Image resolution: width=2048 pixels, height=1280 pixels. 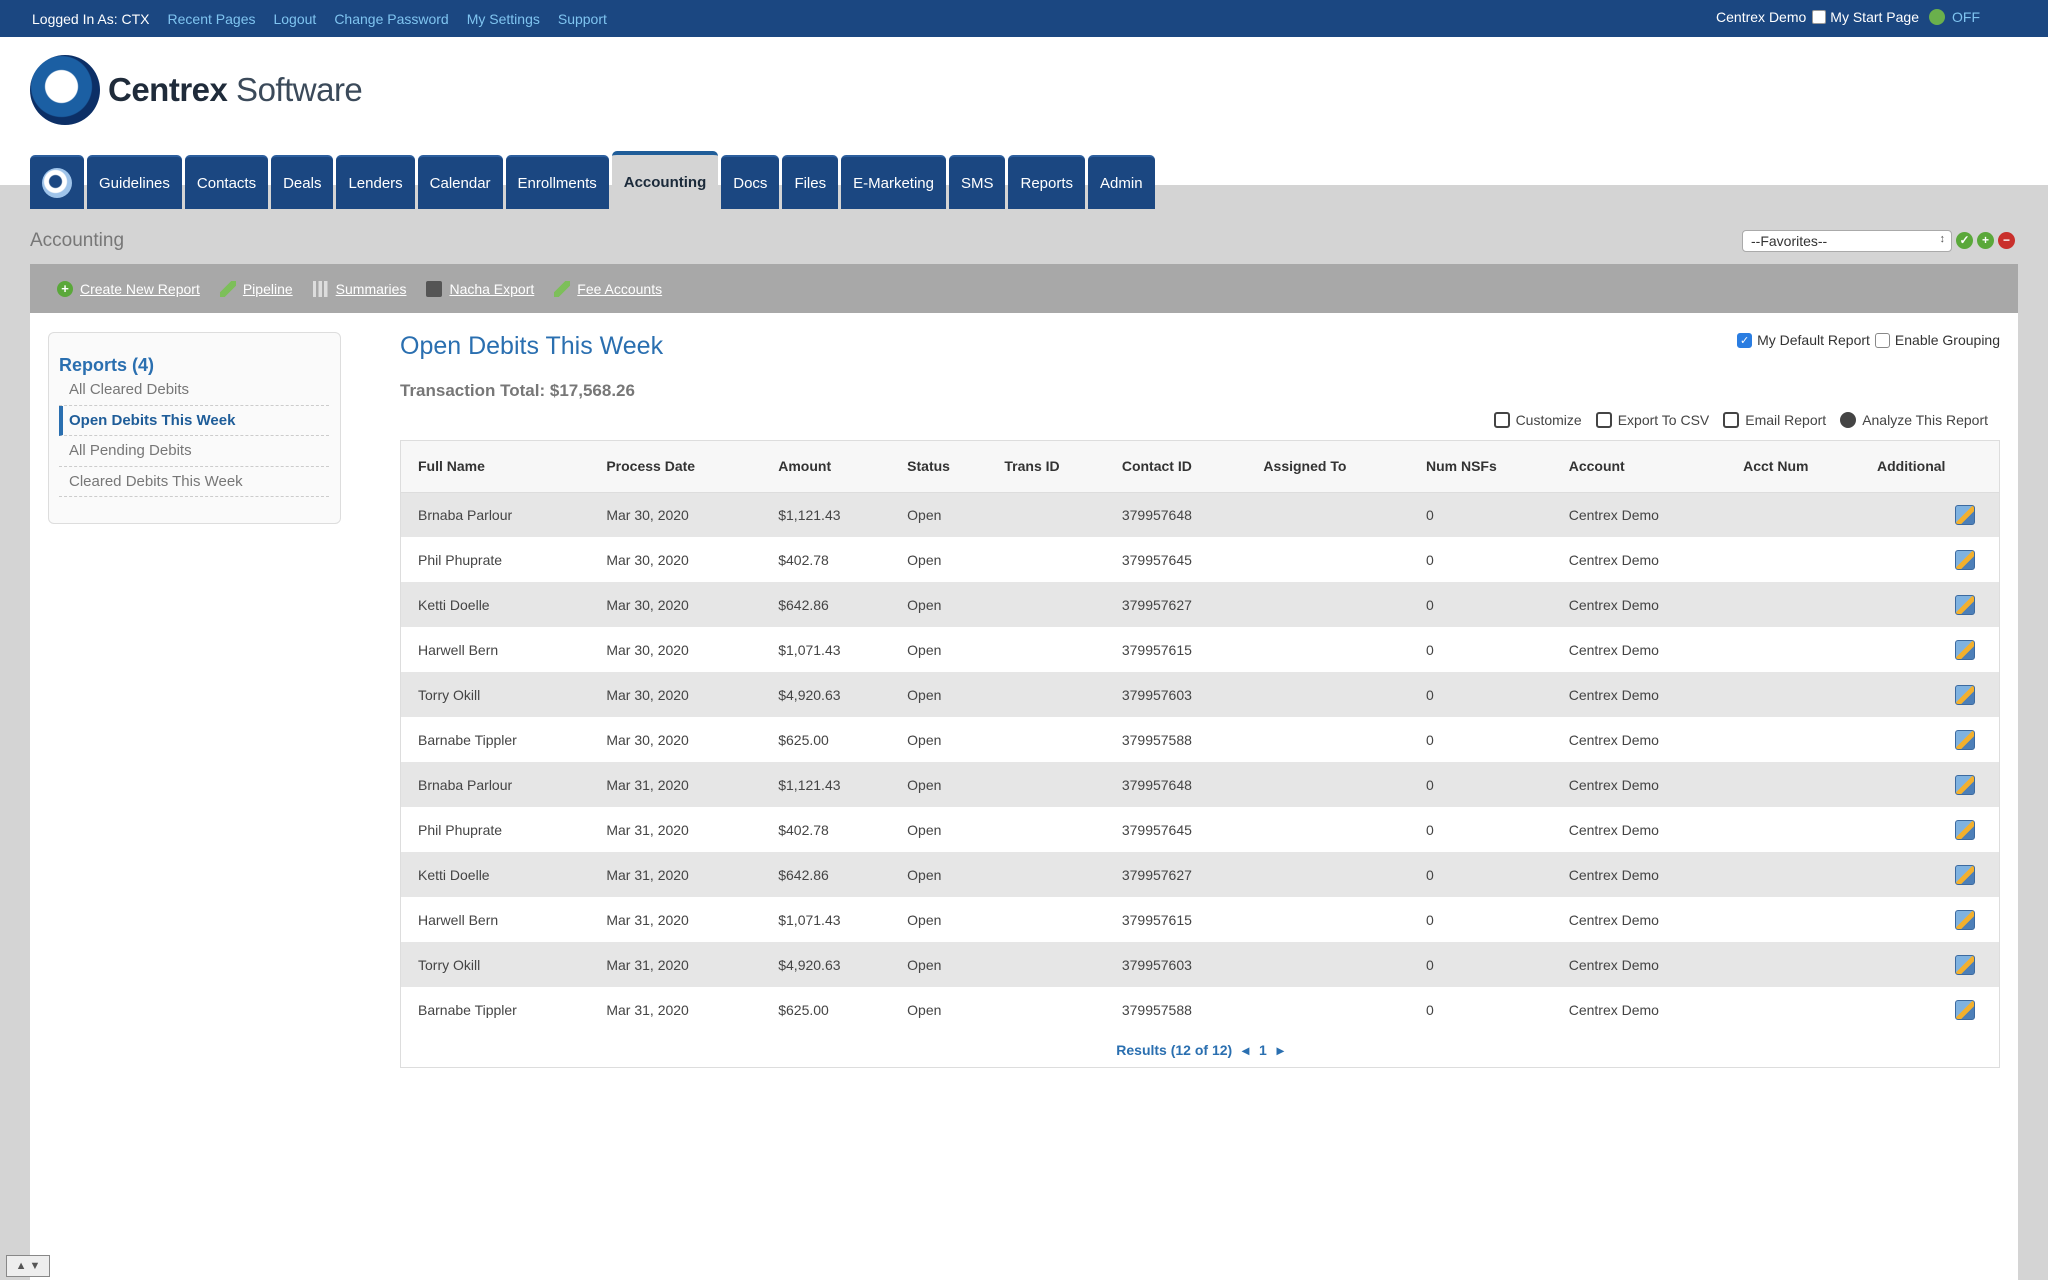 I want to click on start-page-checkbox, so click(x=1819, y=17).